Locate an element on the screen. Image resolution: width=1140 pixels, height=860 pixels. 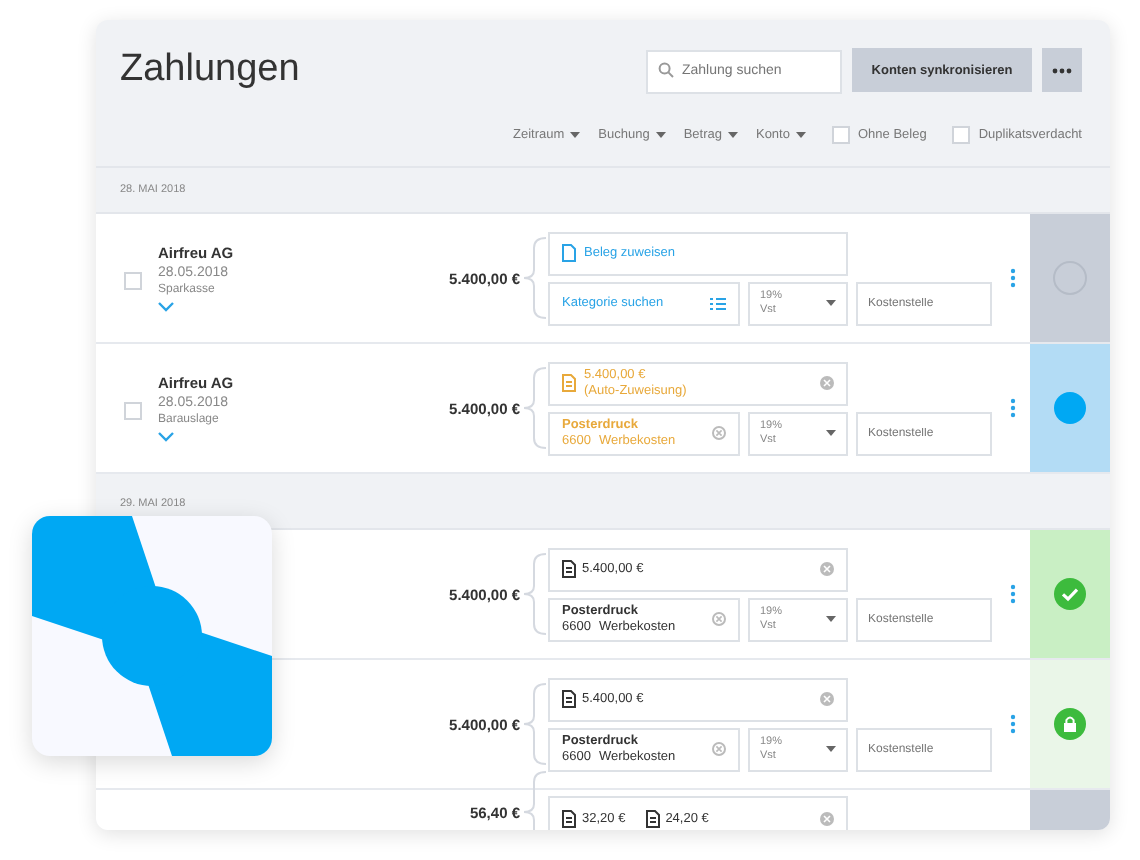
check-icon is located at coordinates (1070, 594).